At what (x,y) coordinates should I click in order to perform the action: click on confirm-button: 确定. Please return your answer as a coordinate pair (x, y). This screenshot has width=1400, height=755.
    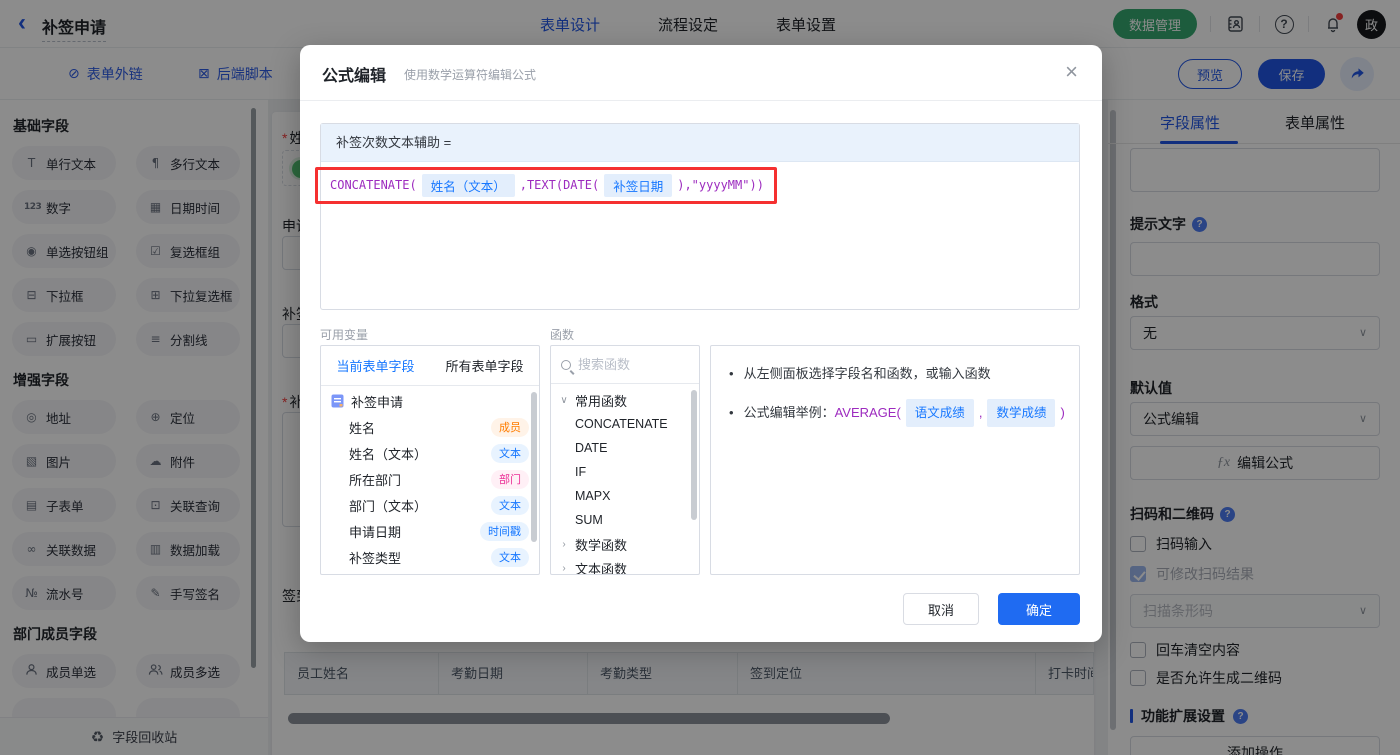
    Looking at the image, I should click on (1039, 609).